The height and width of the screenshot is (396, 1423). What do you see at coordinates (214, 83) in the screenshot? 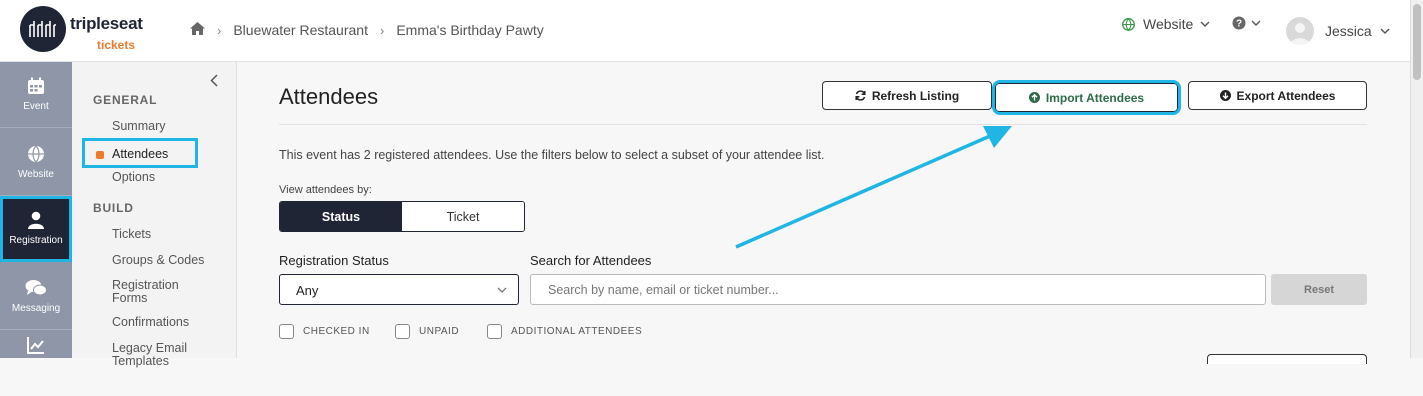
I see `collapse-chevron-icon` at bounding box center [214, 83].